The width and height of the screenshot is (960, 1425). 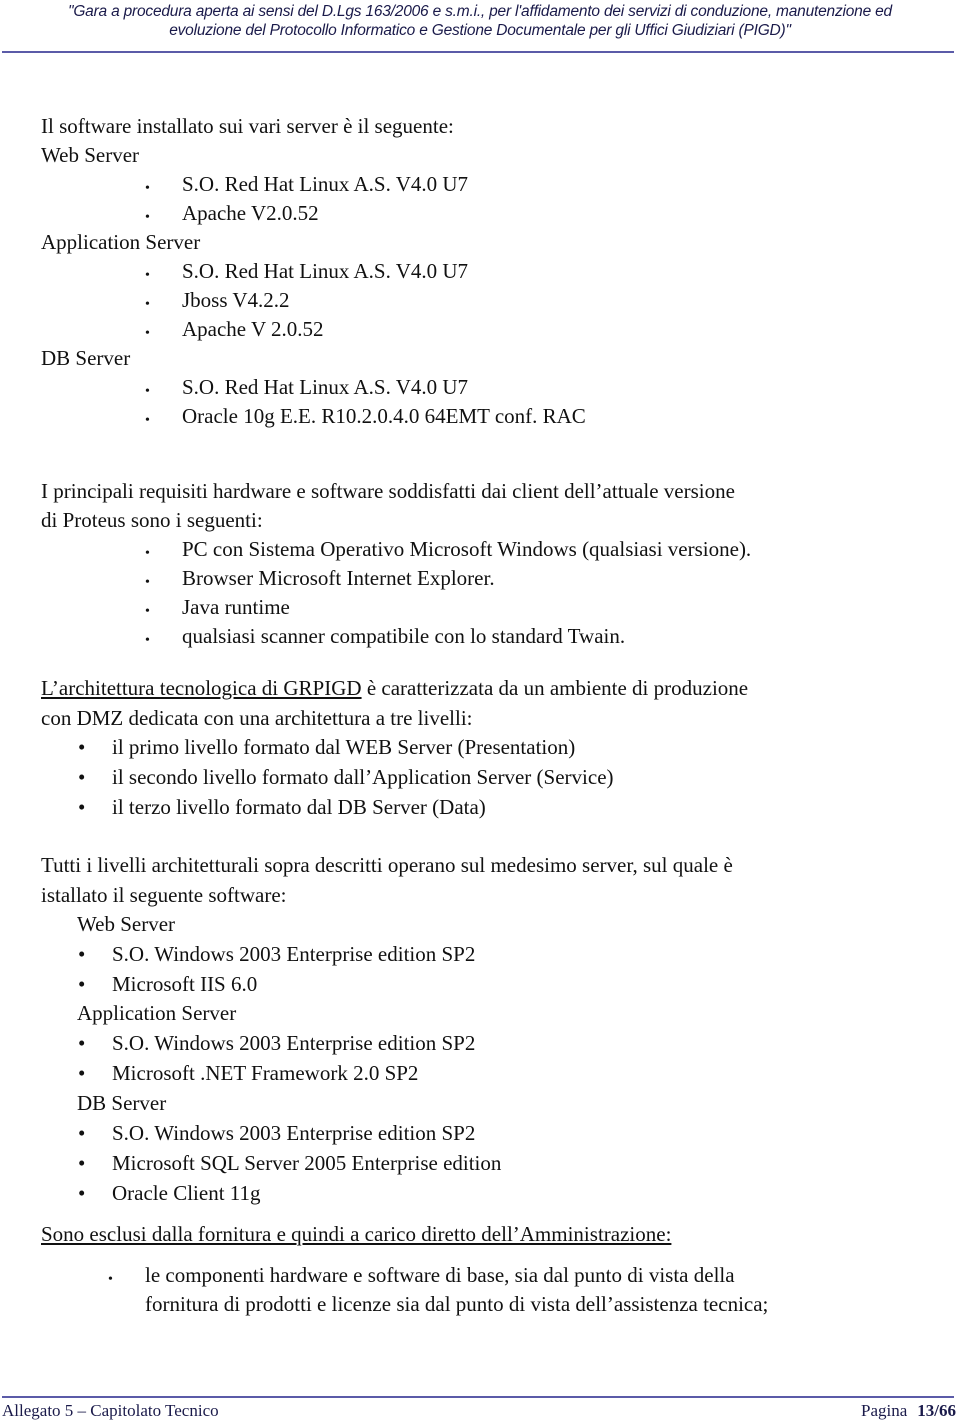 I want to click on list-item: Jboss V4.2.2, so click(x=236, y=300).